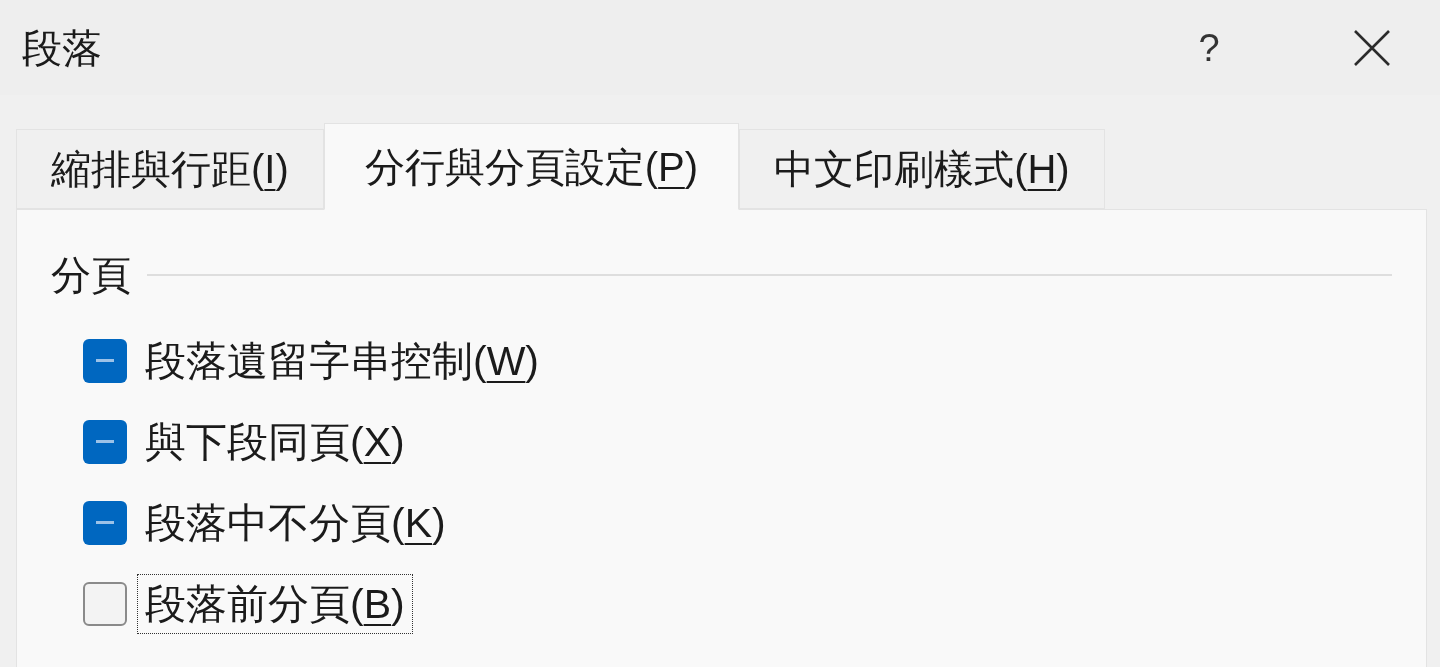 Image resolution: width=1440 pixels, height=667 pixels. Describe the element at coordinates (62, 47) in the screenshot. I see `window-title: 段落` at that location.